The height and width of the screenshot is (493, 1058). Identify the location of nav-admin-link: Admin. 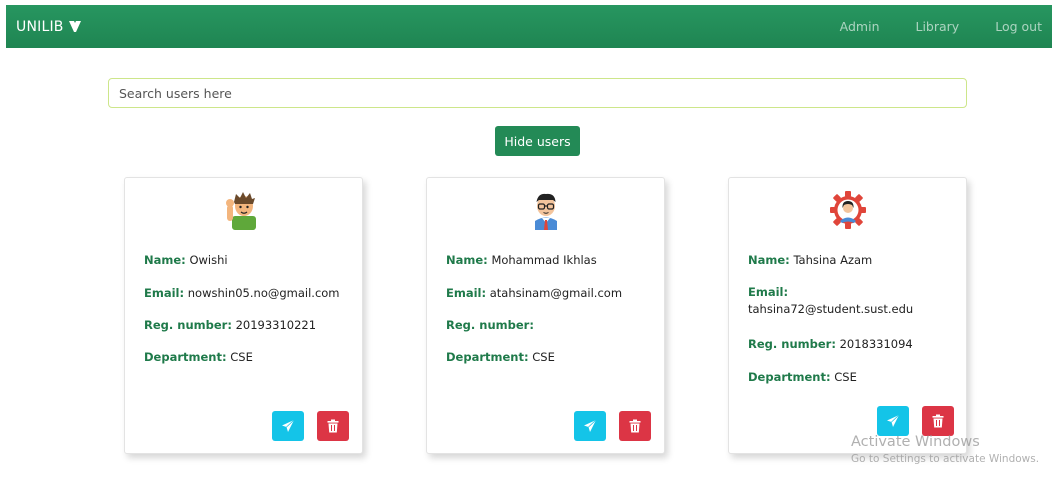
(860, 26).